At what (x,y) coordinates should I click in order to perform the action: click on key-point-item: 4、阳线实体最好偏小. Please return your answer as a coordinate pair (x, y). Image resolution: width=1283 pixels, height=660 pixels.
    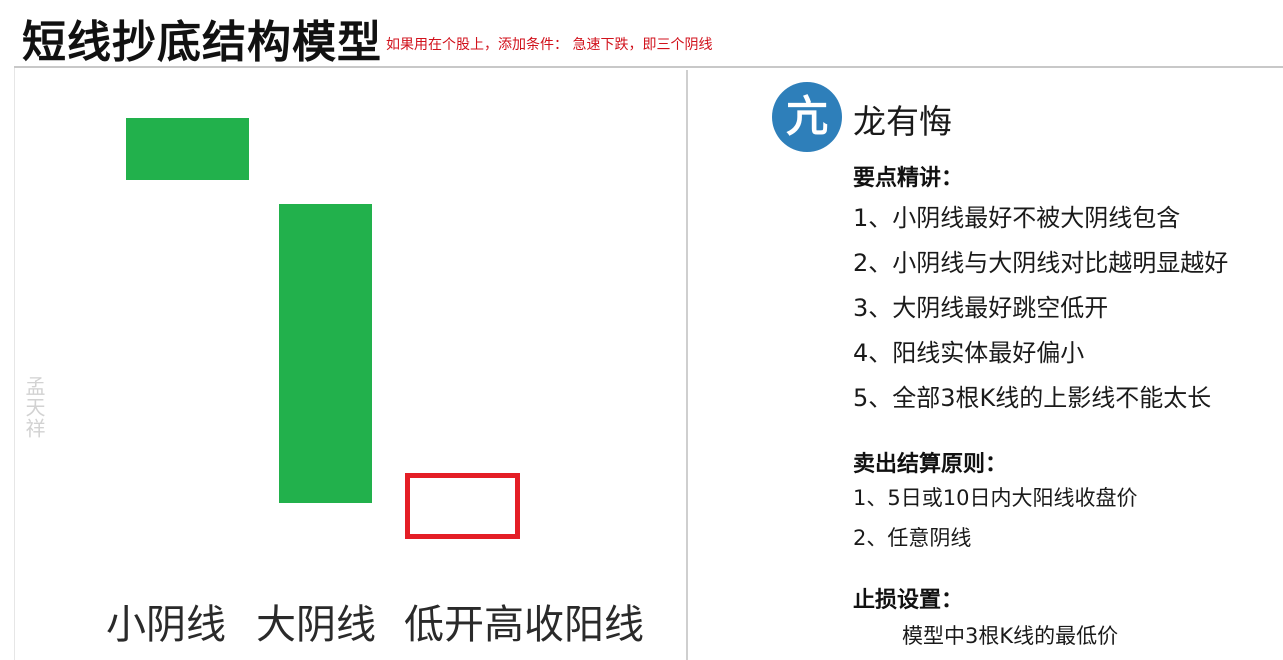
    Looking at the image, I should click on (969, 353).